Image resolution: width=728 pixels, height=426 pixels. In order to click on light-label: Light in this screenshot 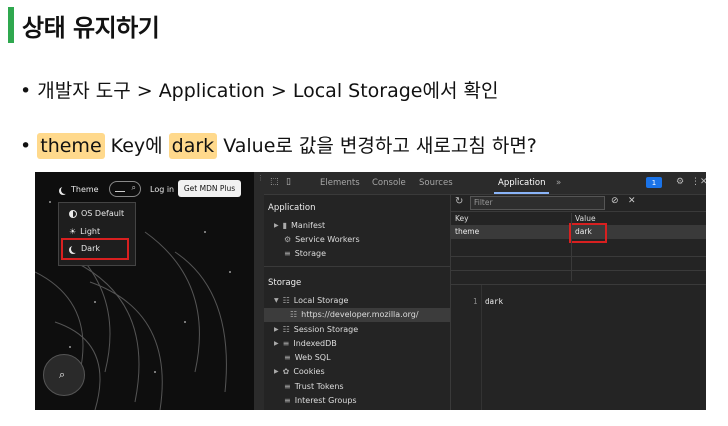, I will do `click(90, 231)`.